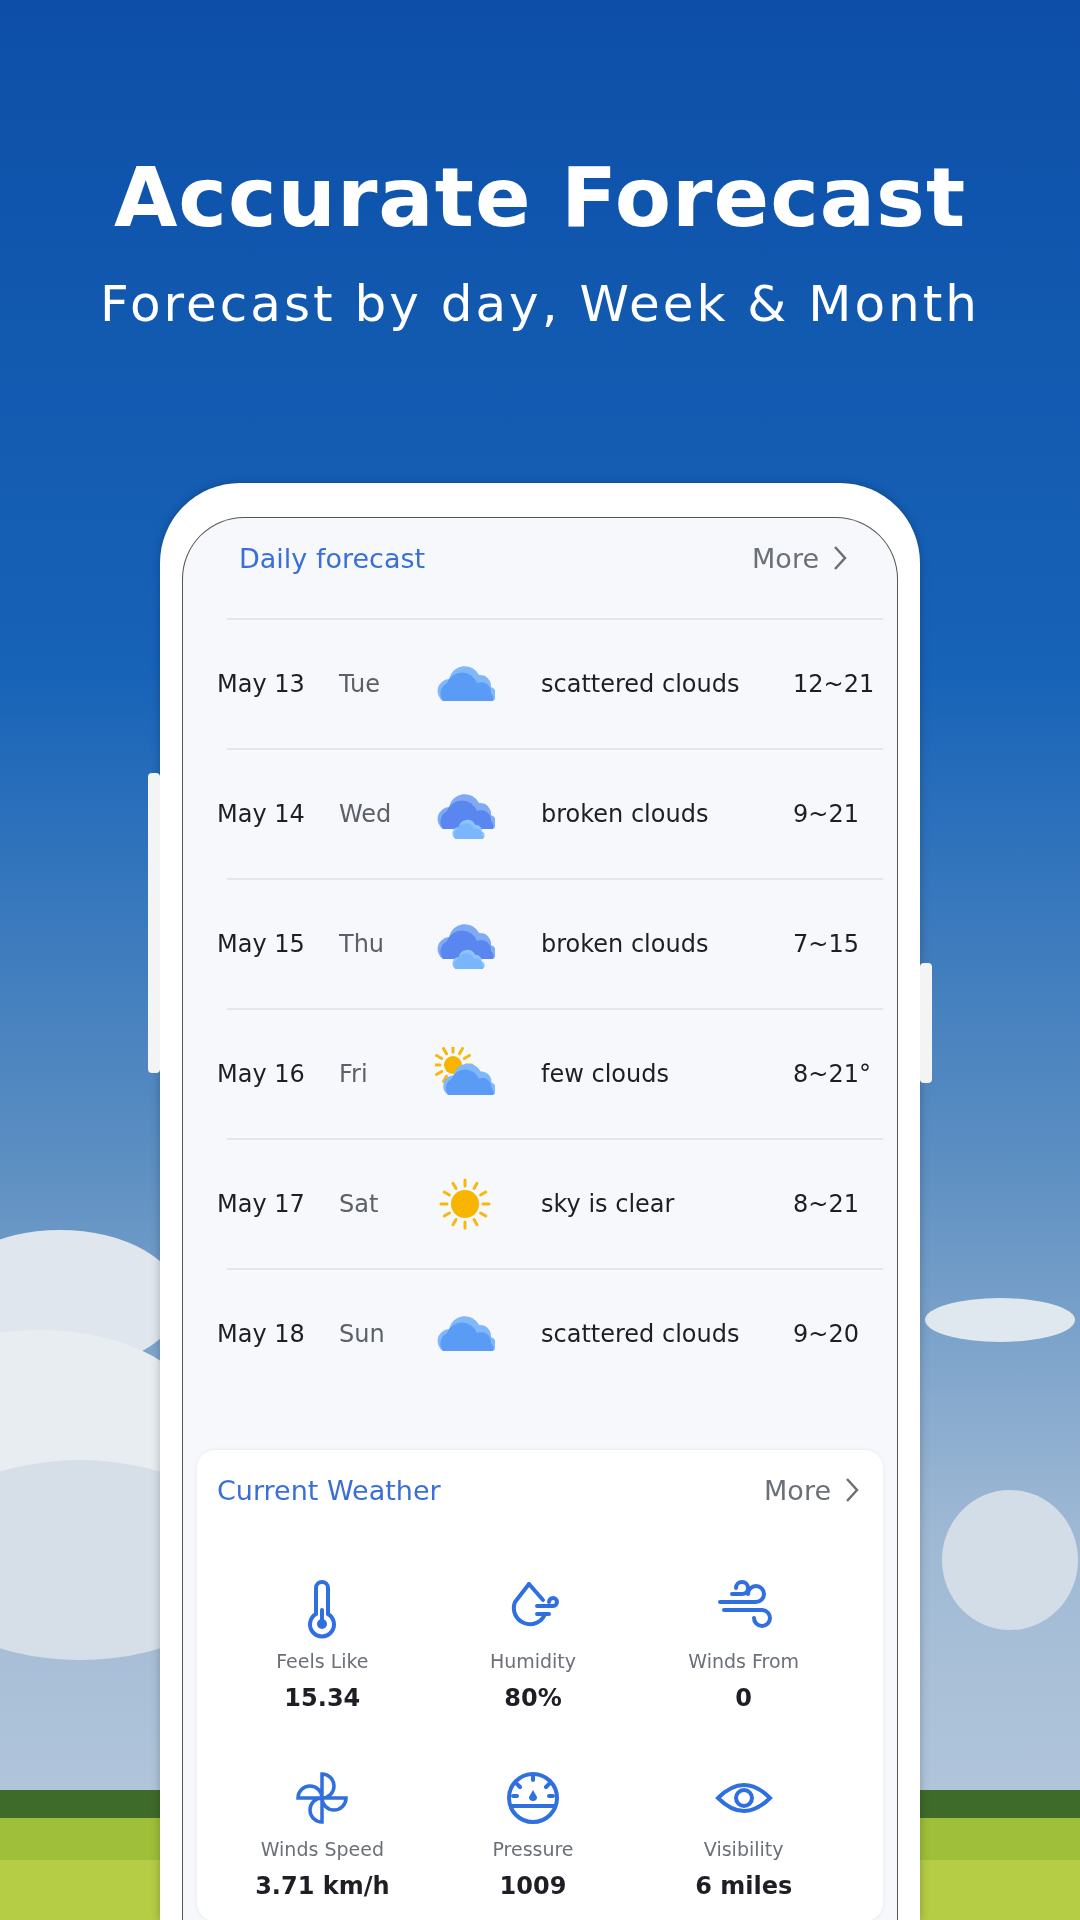  What do you see at coordinates (832, 1074) in the screenshot?
I see `forecast-temperature: 8~21°` at bounding box center [832, 1074].